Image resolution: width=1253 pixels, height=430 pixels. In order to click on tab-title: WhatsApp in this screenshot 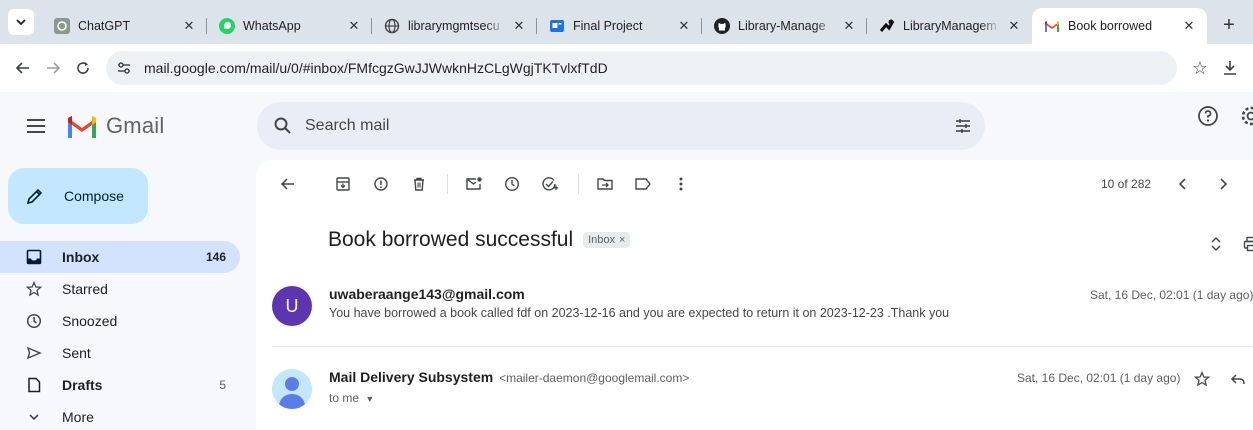, I will do `click(272, 26)`.